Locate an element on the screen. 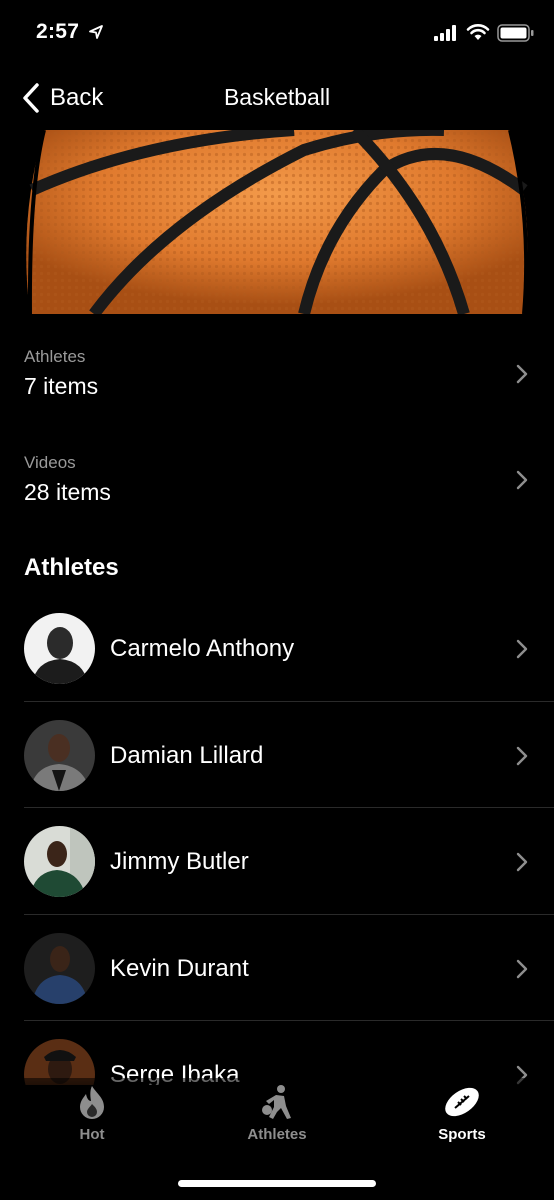 The width and height of the screenshot is (554, 1200). flame-icon is located at coordinates (92, 1102).